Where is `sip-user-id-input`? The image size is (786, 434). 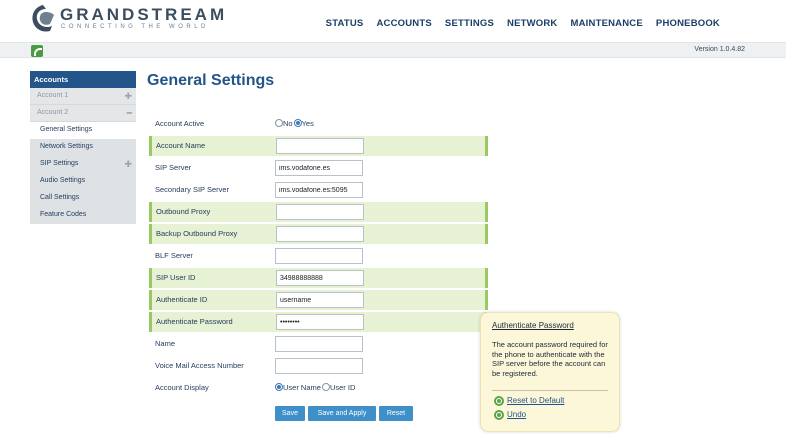
sip-user-id-input is located at coordinates (320, 278).